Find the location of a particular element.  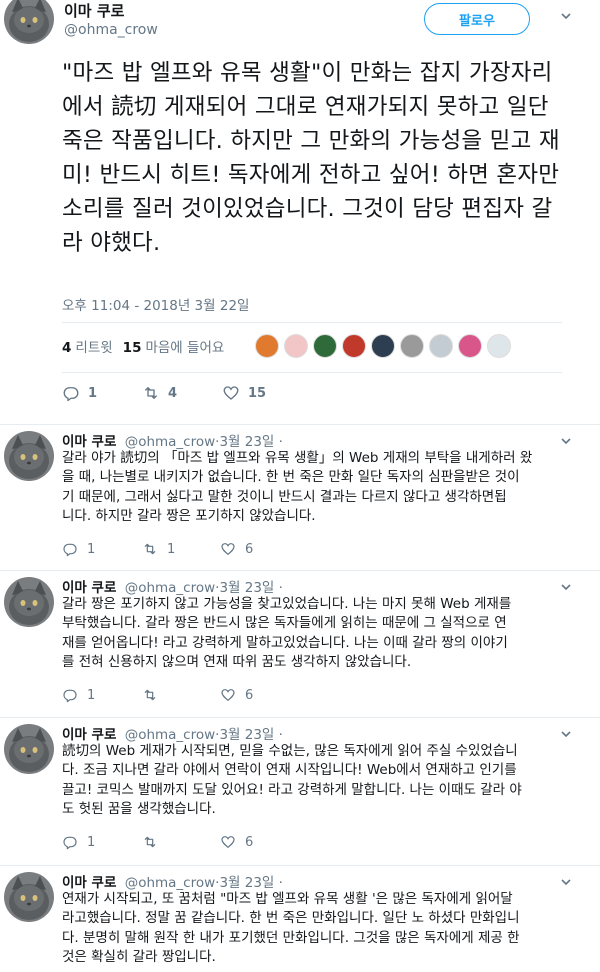

avatar-default is located at coordinates (441, 346).